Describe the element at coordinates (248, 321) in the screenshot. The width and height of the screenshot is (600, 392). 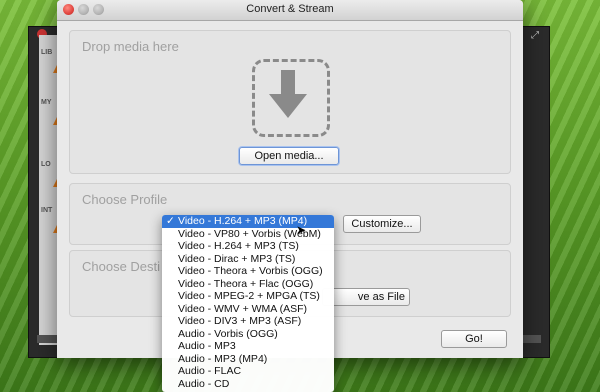
I see `profile-menu-item: Video - DIV3 + MP3 (ASF)` at that location.